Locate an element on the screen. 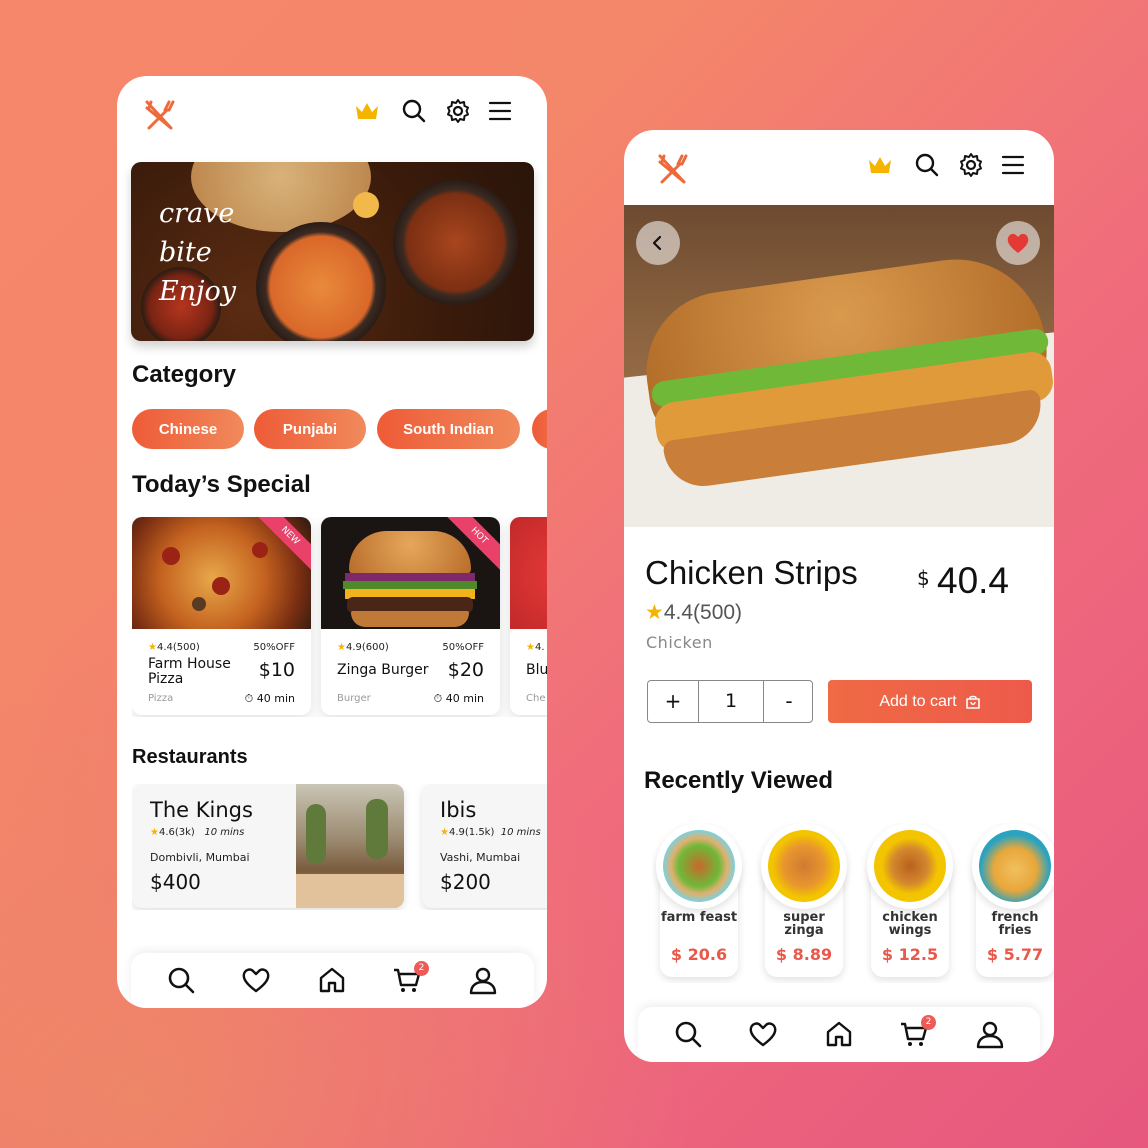 The width and height of the screenshot is (1148, 1148). burger-image: HOT is located at coordinates (410, 573).